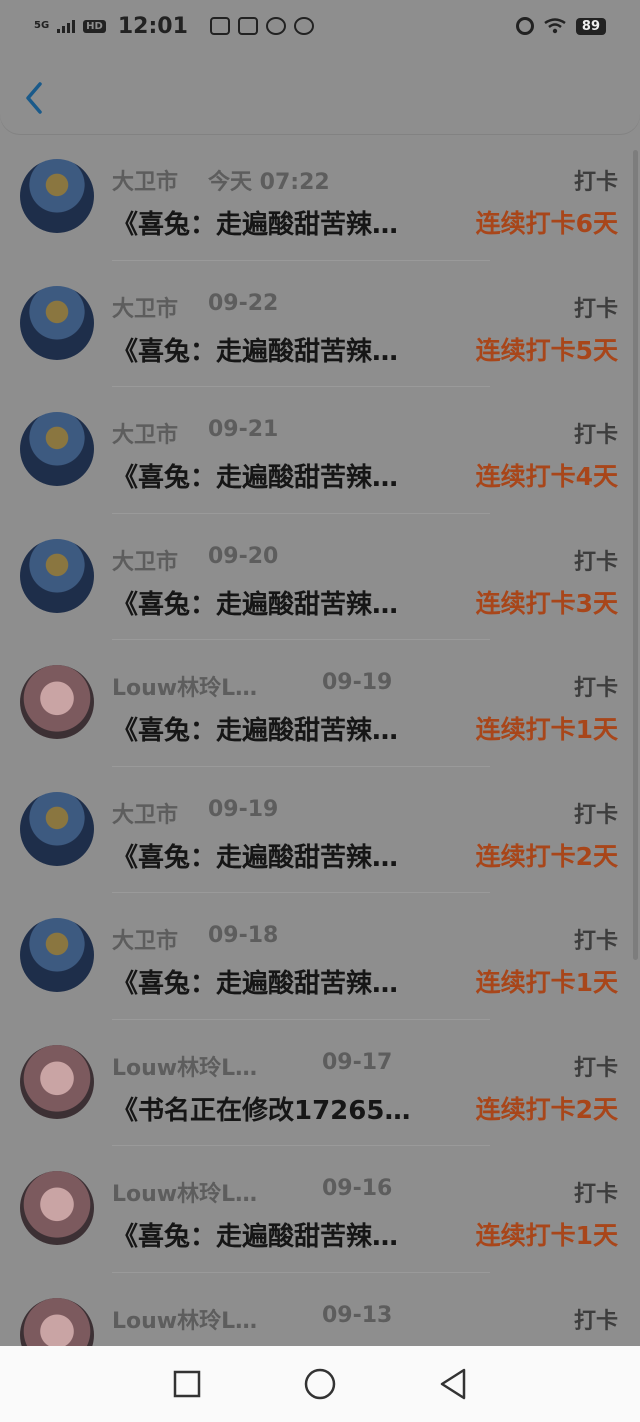 This screenshot has width=640, height=1422. What do you see at coordinates (152, 26) in the screenshot?
I see `clock: 12:01` at bounding box center [152, 26].